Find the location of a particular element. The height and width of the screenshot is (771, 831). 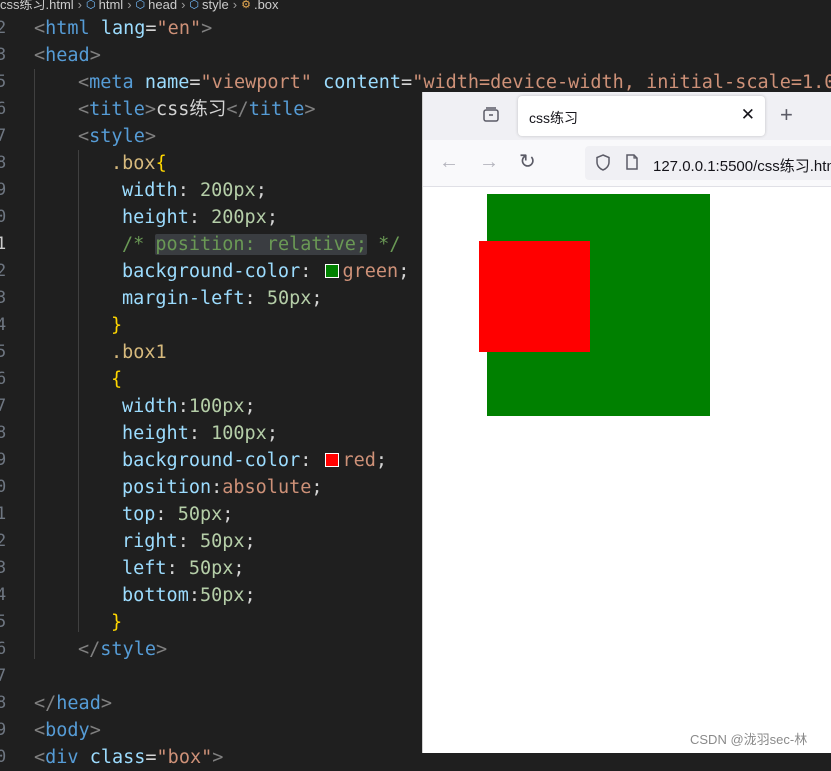

style-tag-icon: ⬡ is located at coordinates (194, 5).